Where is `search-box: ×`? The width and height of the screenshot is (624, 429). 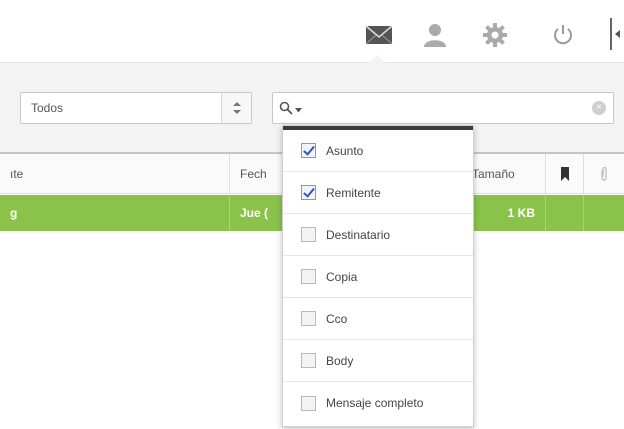
search-box: × is located at coordinates (443, 108).